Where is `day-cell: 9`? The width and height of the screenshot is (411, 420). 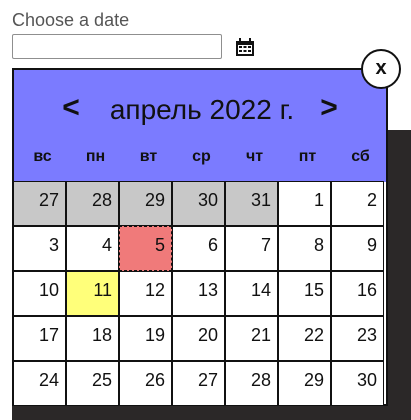 day-cell: 9 is located at coordinates (357, 248).